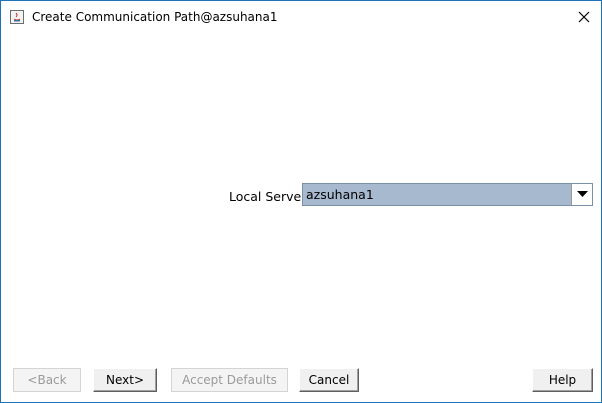  What do you see at coordinates (447, 194) in the screenshot?
I see `local-server-dropdown: azsuhana1` at bounding box center [447, 194].